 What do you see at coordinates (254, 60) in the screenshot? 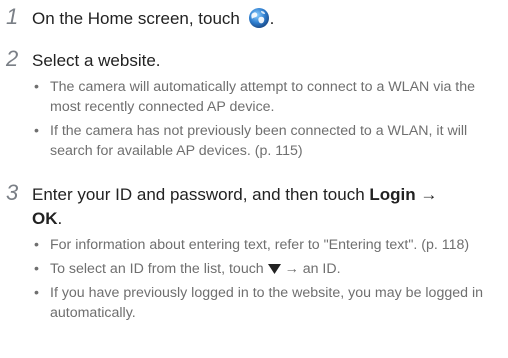
I see `step-2-heading: 2 Select a website.` at bounding box center [254, 60].